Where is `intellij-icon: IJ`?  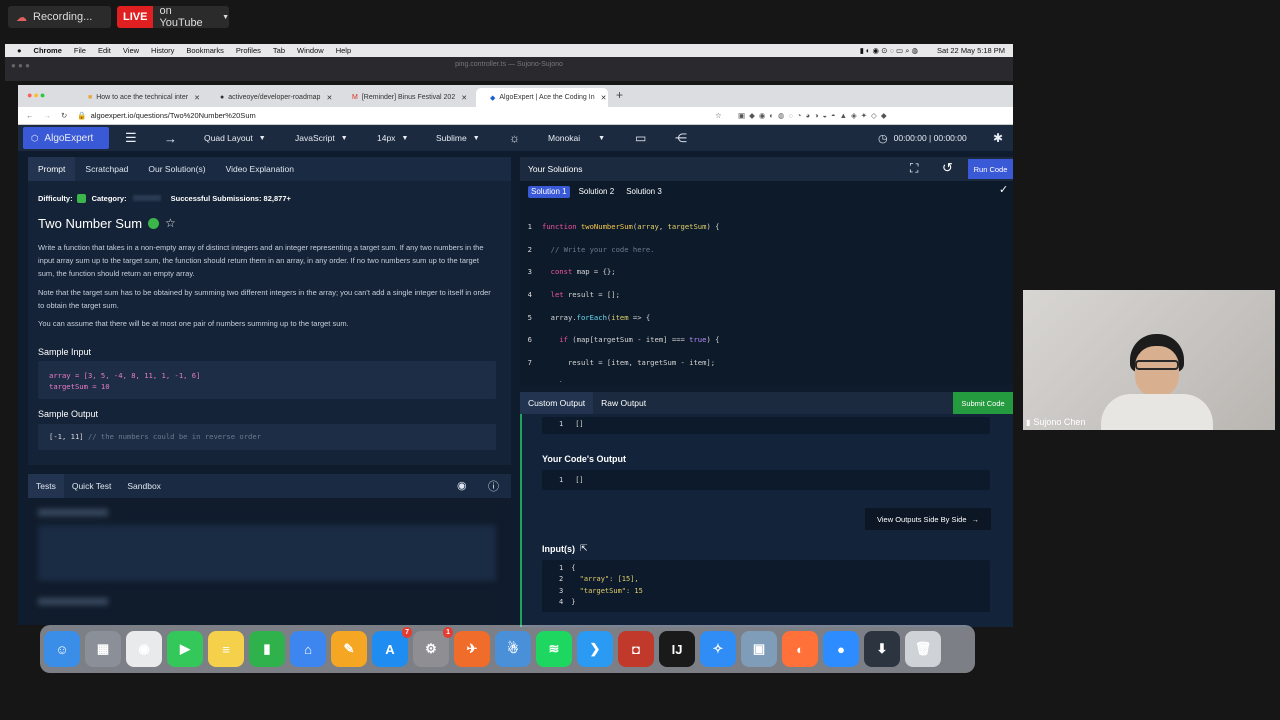 intellij-icon: IJ is located at coordinates (677, 649).